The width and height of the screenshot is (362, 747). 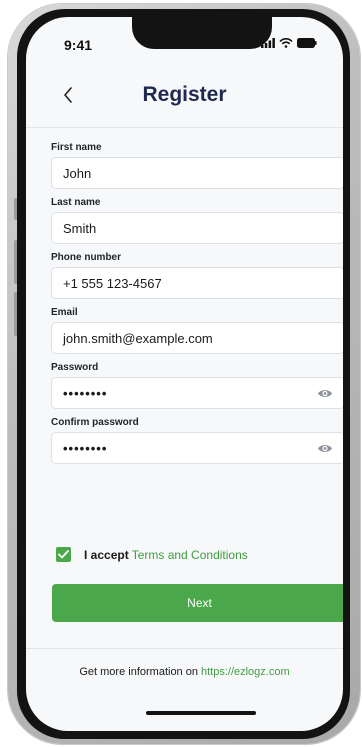 I want to click on status-icons, so click(x=289, y=43).